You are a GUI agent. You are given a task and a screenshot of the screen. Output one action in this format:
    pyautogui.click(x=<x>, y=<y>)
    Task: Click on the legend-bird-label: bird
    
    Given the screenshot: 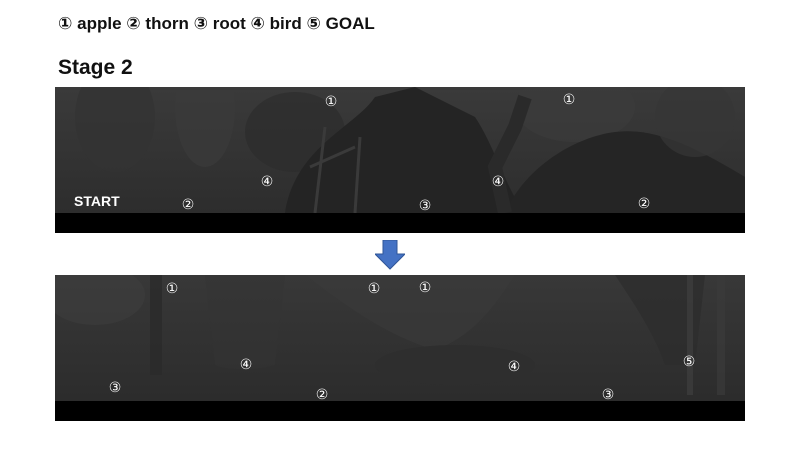 What is the action you would take?
    pyautogui.click(x=285, y=23)
    